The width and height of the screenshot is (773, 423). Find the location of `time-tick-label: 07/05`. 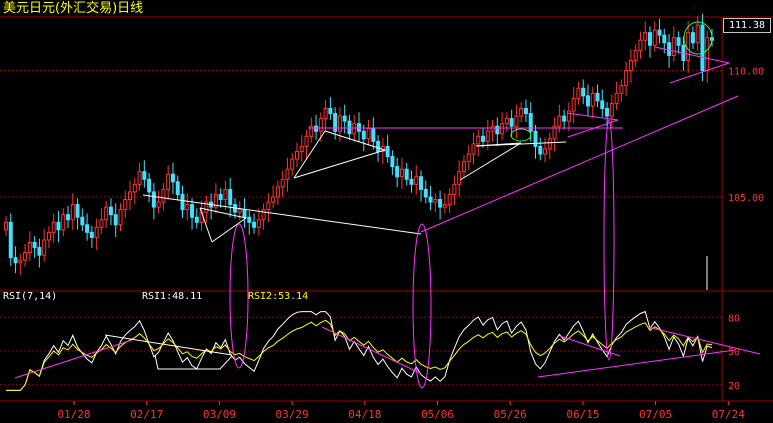

time-tick-label: 07/05 is located at coordinates (655, 414).